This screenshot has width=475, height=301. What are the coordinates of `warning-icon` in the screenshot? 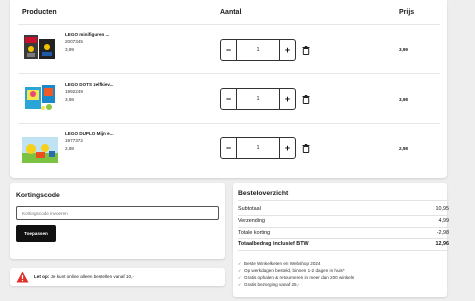 It's located at (22, 277).